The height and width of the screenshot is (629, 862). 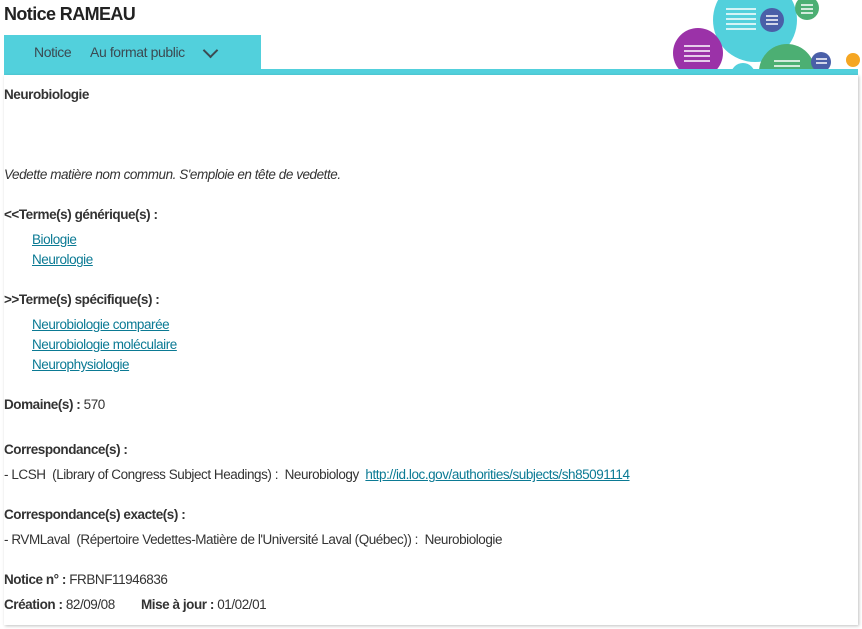 I want to click on notice-number: FRBNF11946836, so click(x=118, y=579).